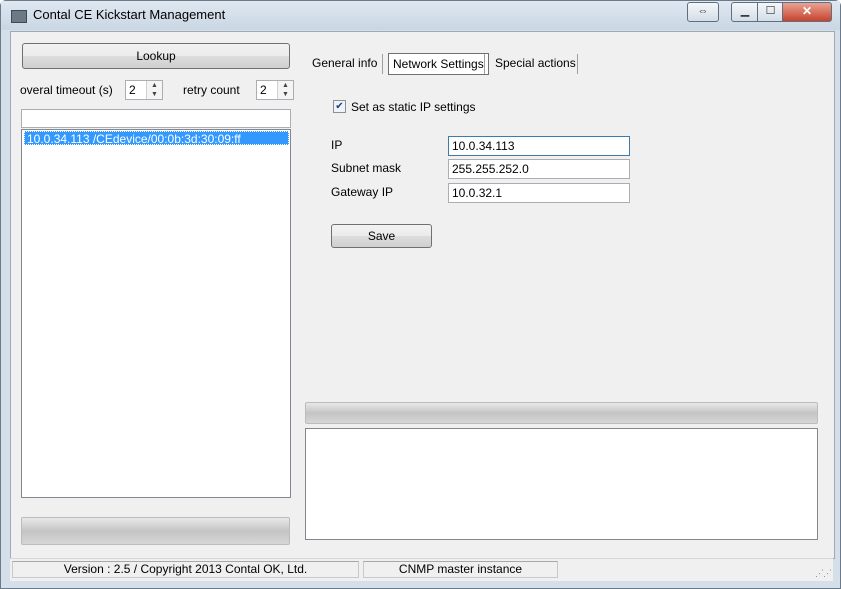 The height and width of the screenshot is (589, 841). Describe the element at coordinates (156, 118) in the screenshot. I see `filter-input` at that location.